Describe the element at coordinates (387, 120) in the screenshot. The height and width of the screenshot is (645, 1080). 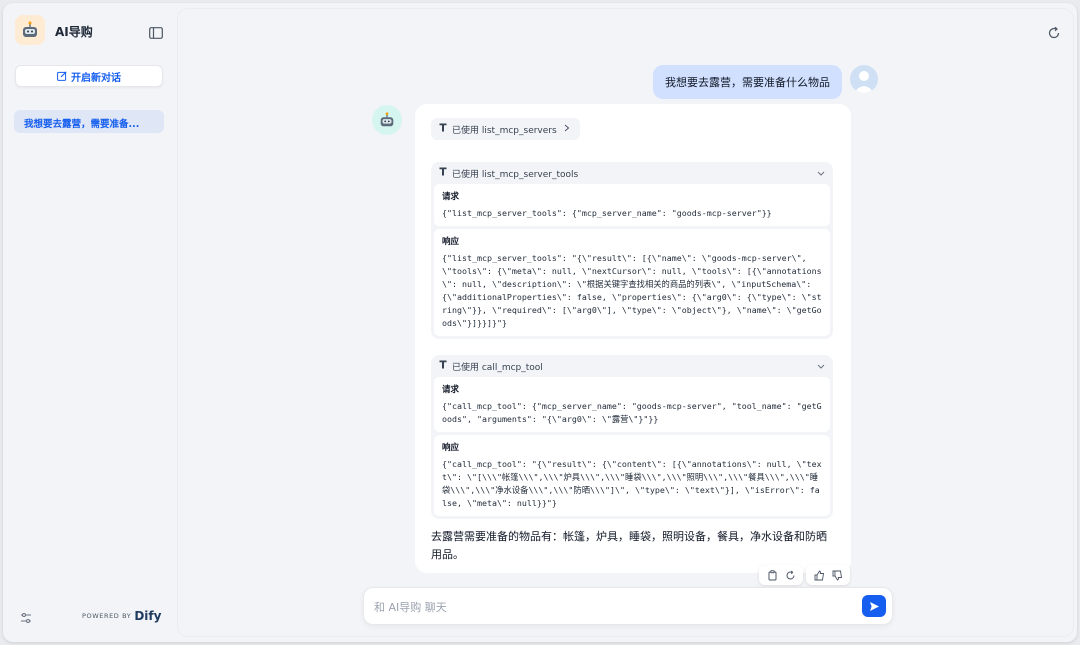
I see `bot-avatar-robot-icon` at that location.